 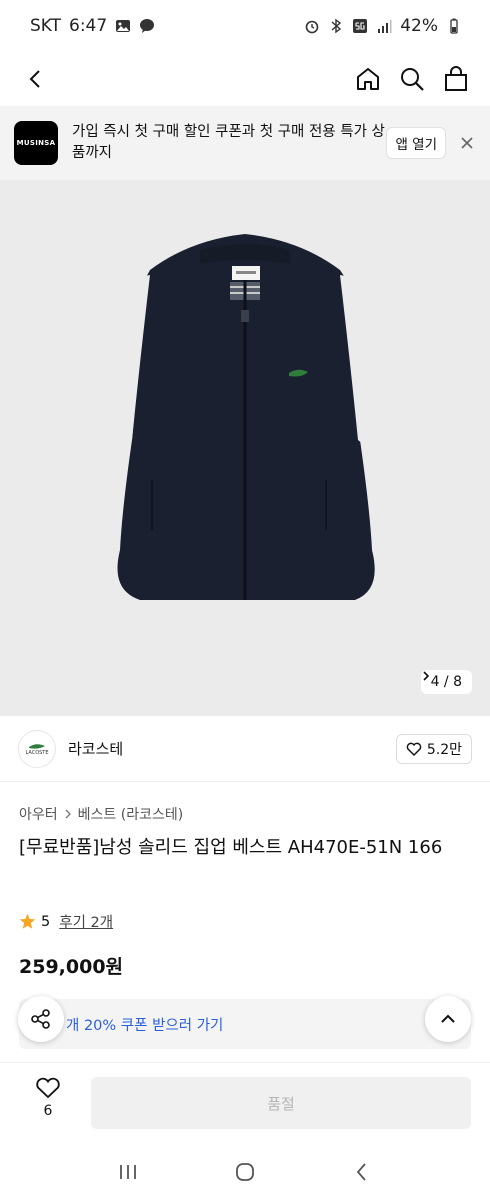 I want to click on banner-close-button, so click(x=468, y=143).